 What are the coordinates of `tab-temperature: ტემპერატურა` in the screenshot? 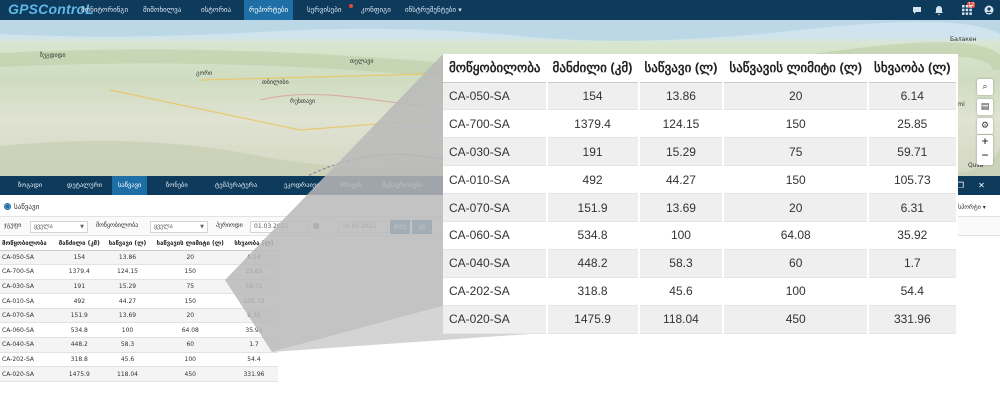 It's located at (236, 185).